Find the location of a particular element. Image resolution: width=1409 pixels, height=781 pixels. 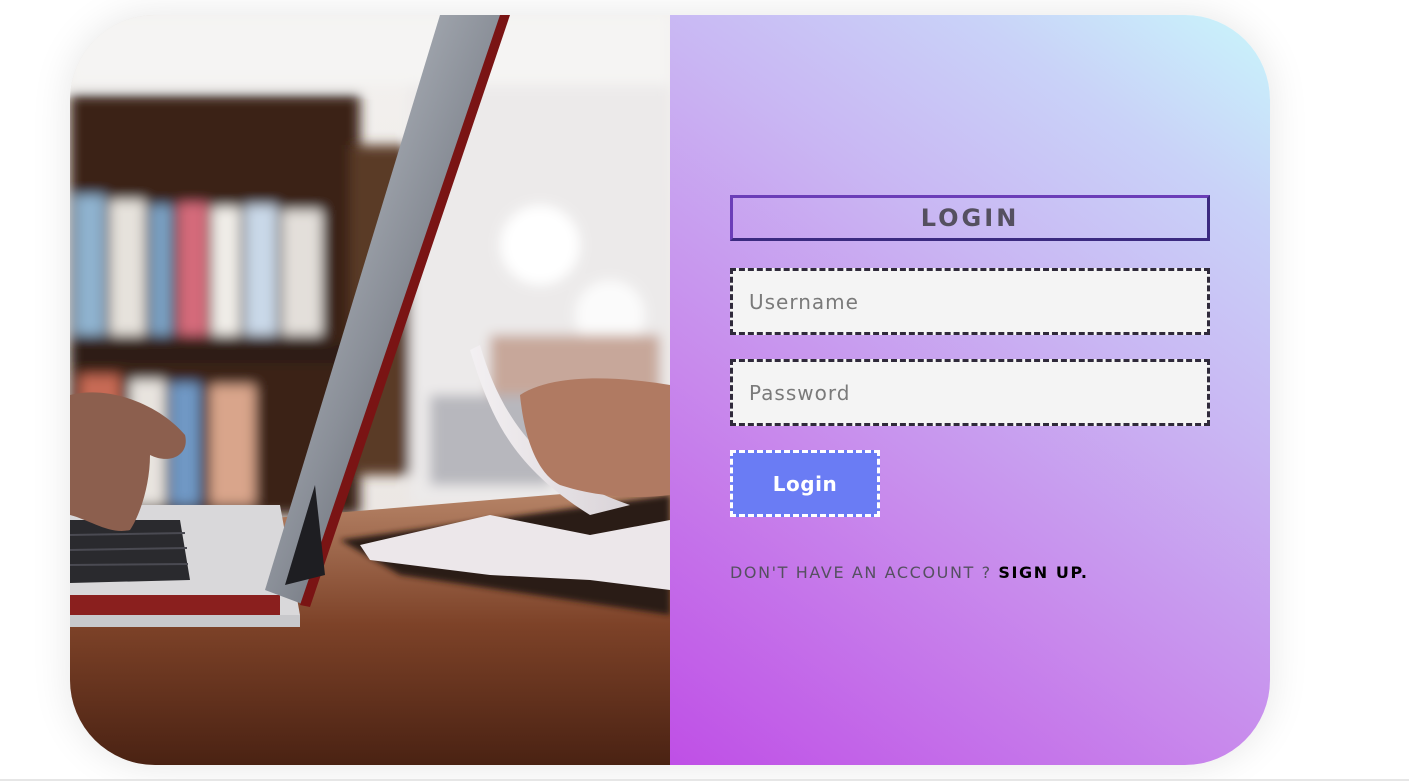

login-title-box: LOGIN is located at coordinates (970, 218).